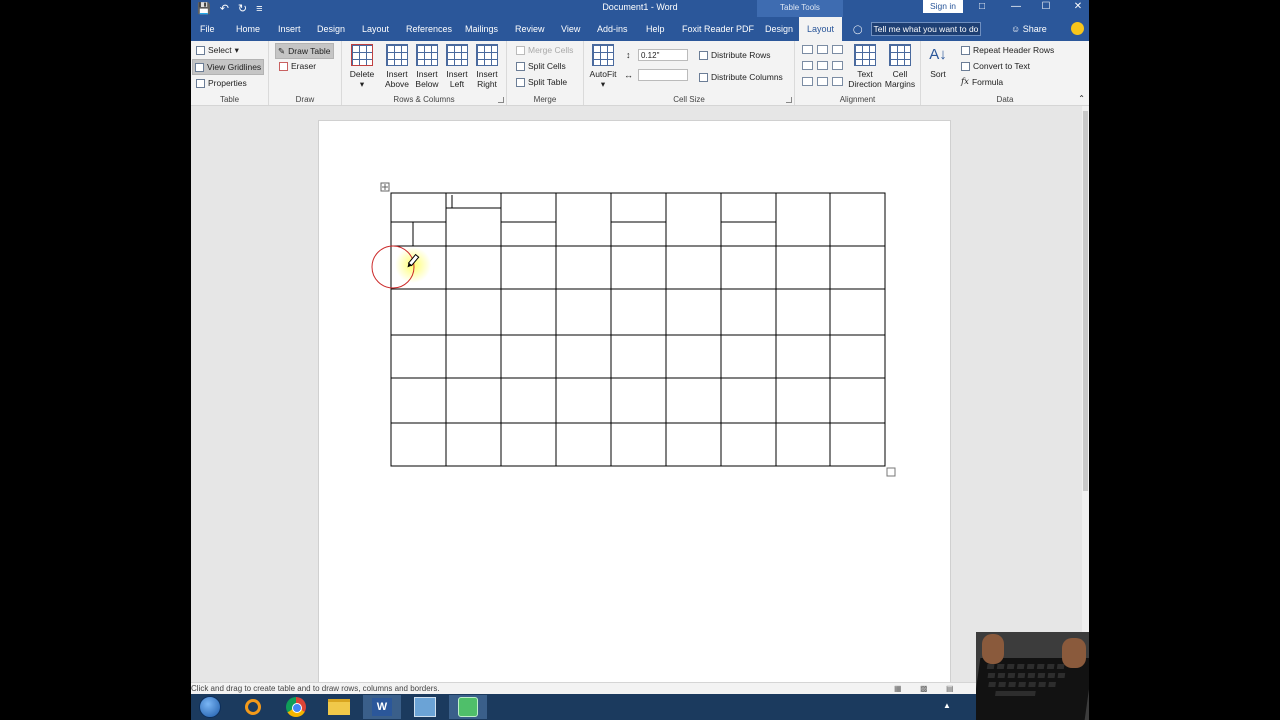 The height and width of the screenshot is (720, 1280). I want to click on tray-chevron-icon: ▲, so click(947, 705).